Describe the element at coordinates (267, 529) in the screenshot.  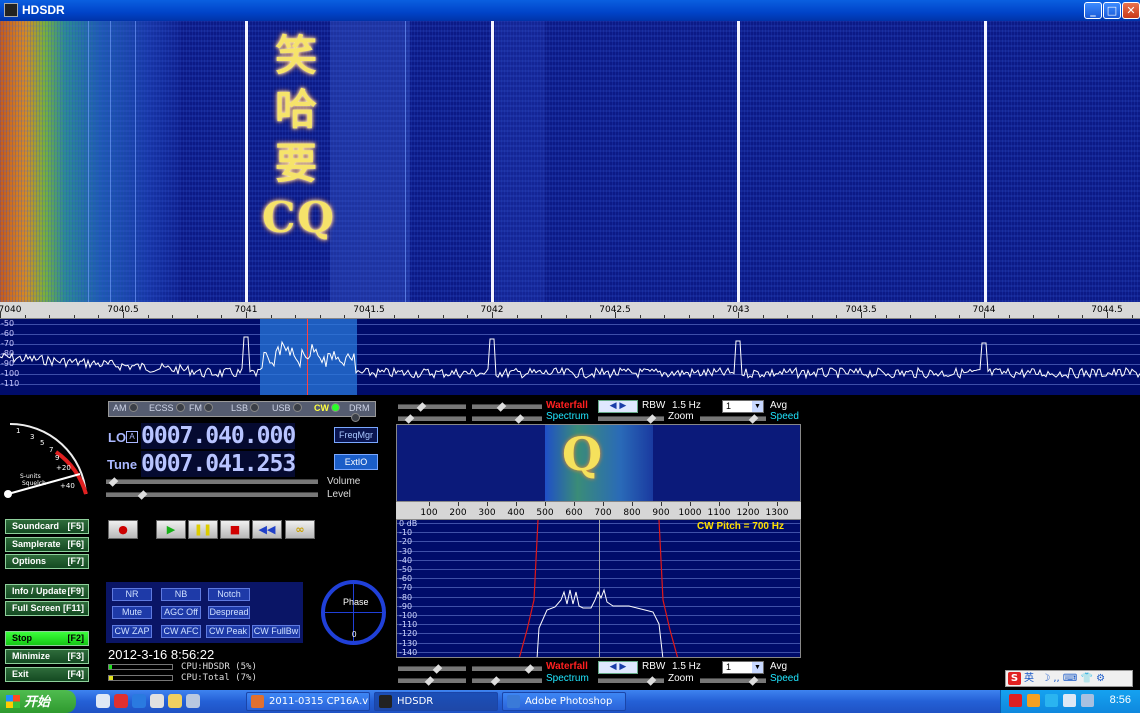
I see `rewind-button: ◀◀` at that location.